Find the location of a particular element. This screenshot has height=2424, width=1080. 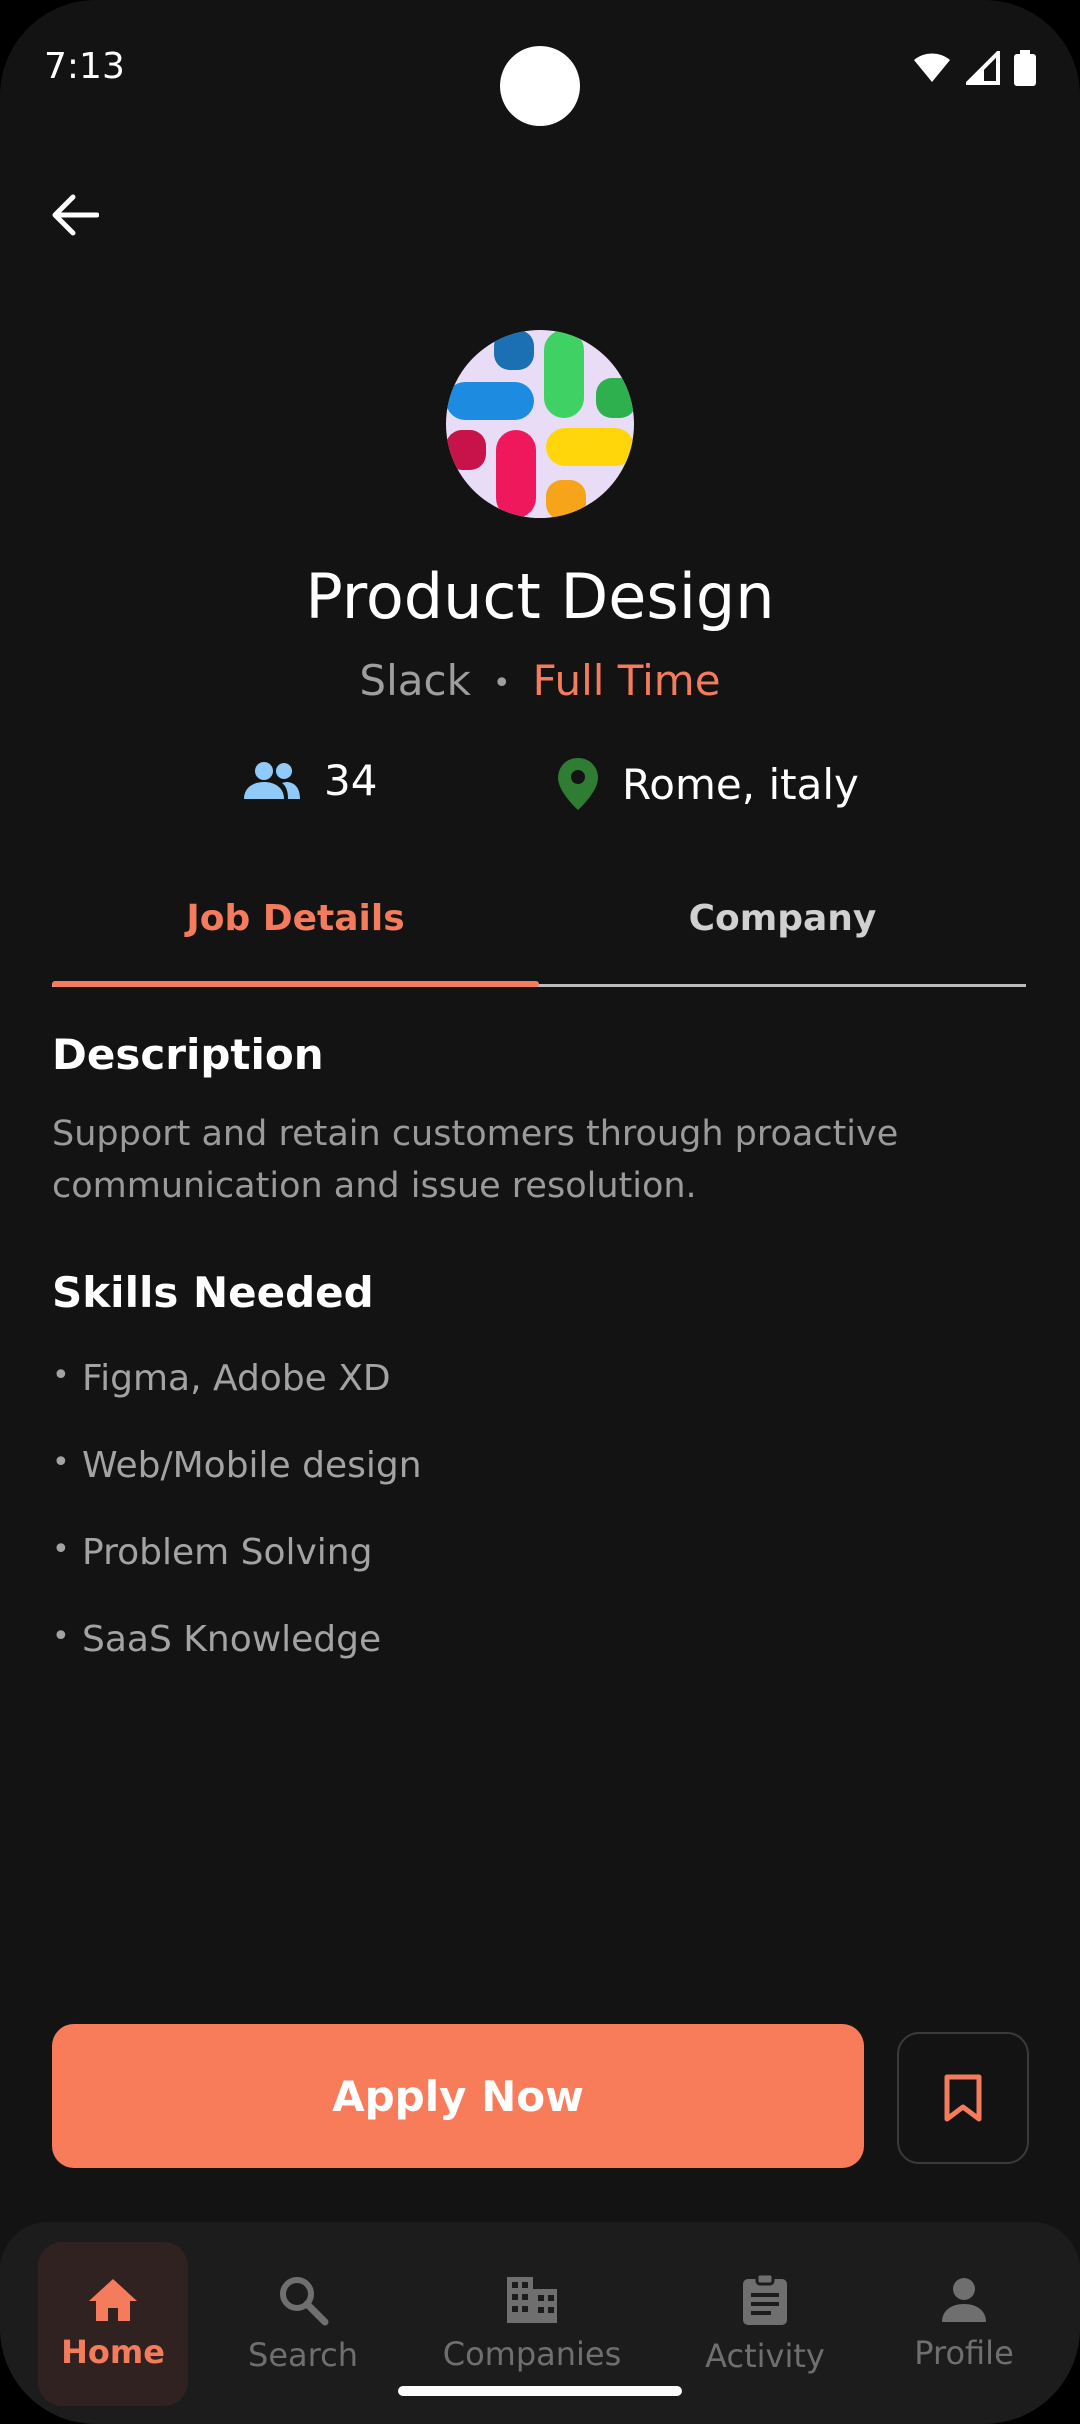

nav-companies-label: Companies is located at coordinates (532, 2354).